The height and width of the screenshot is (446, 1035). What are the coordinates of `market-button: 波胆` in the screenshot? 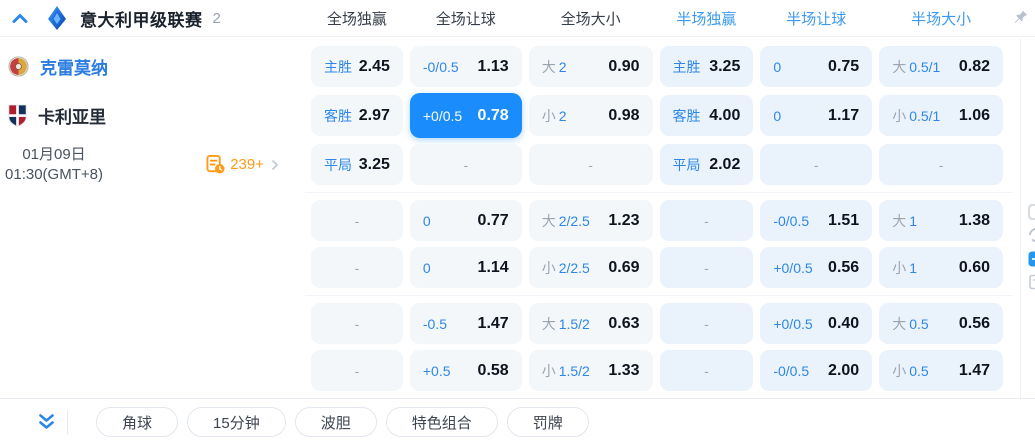 It's located at (335, 422).